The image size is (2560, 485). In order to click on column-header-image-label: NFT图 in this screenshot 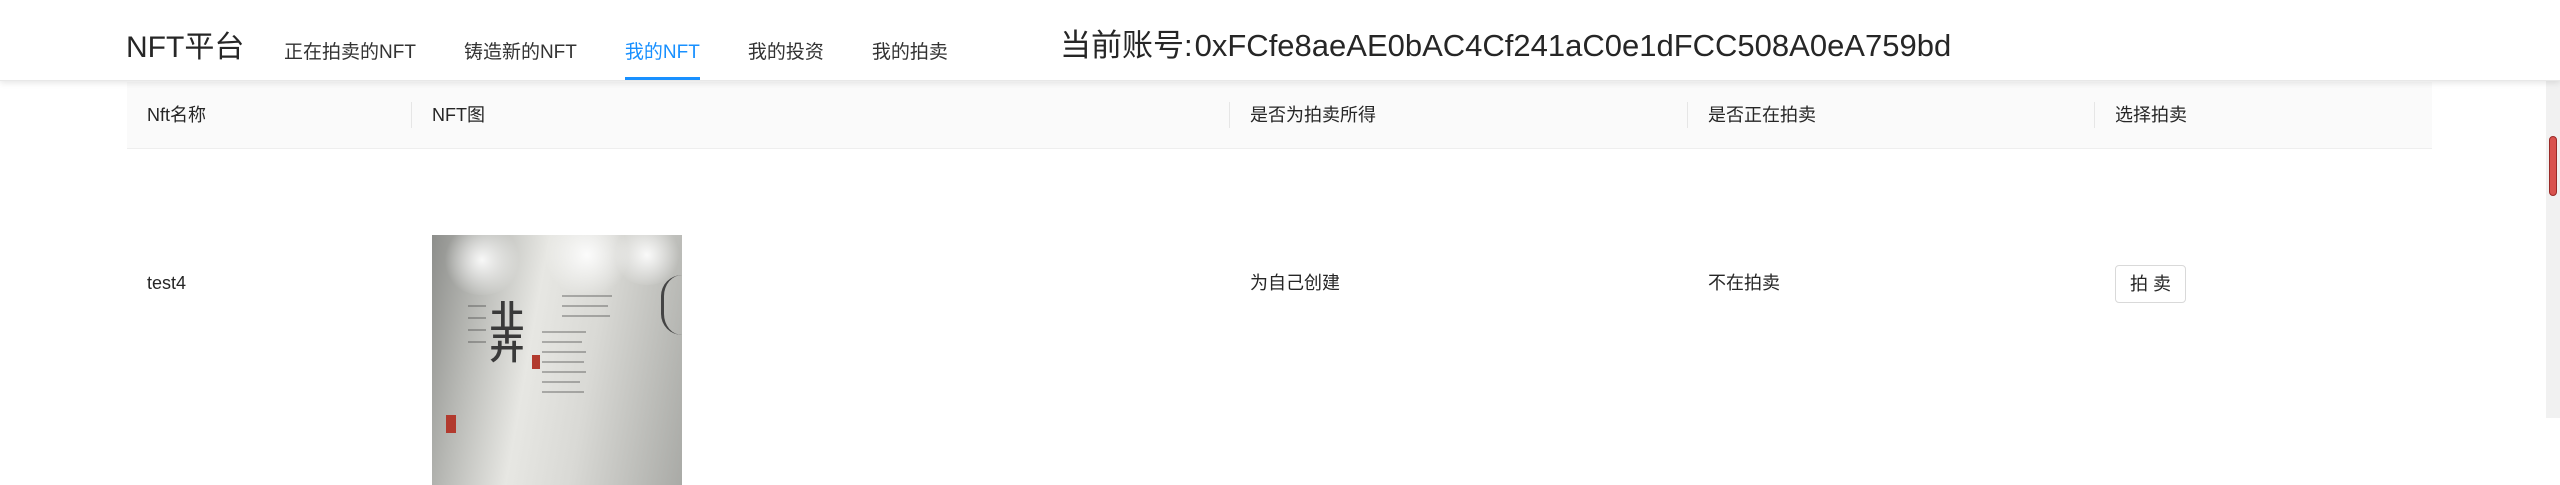, I will do `click(458, 115)`.